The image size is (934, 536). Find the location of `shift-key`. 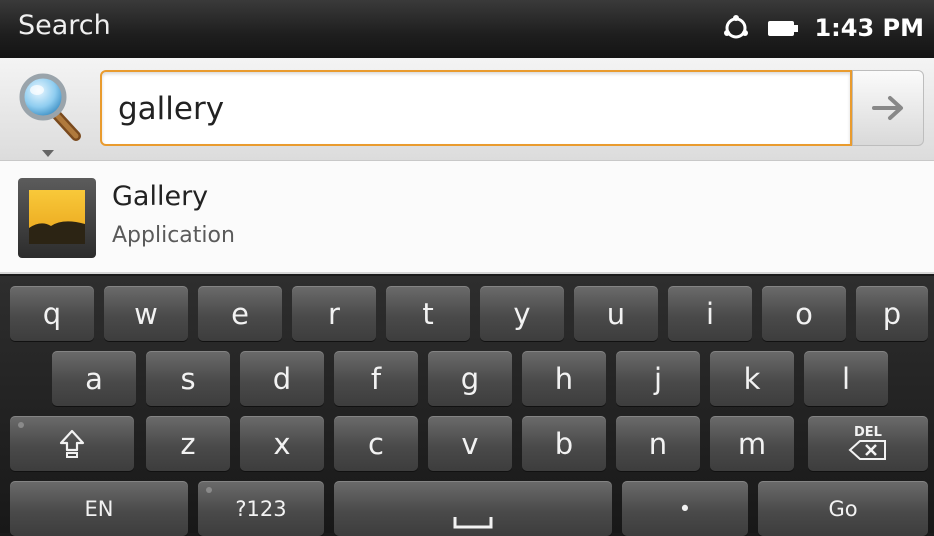

shift-key is located at coordinates (72, 443).